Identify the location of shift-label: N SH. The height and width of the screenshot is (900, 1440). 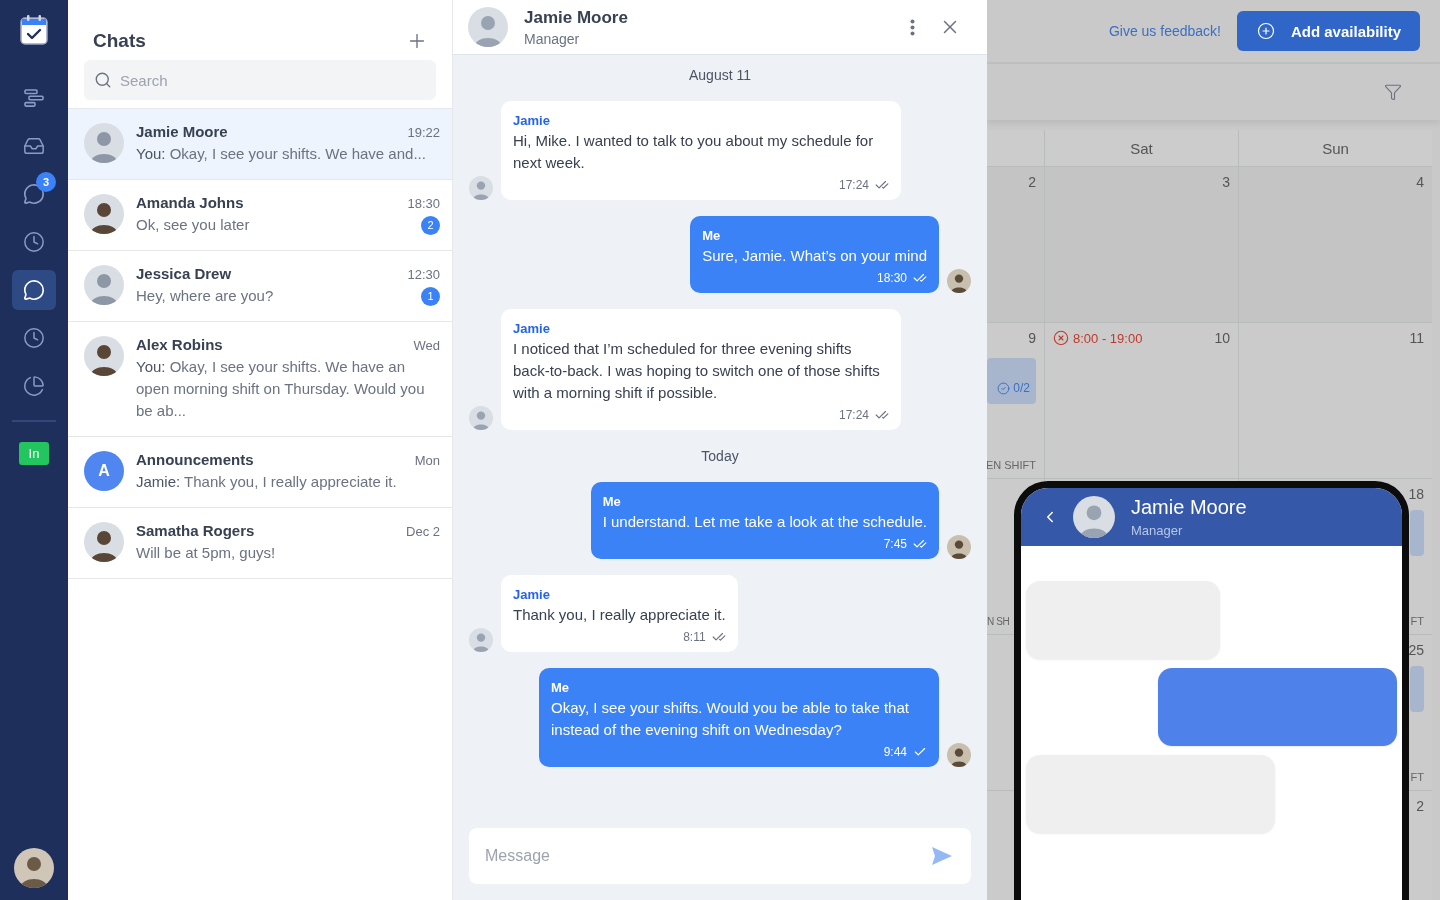
(998, 621).